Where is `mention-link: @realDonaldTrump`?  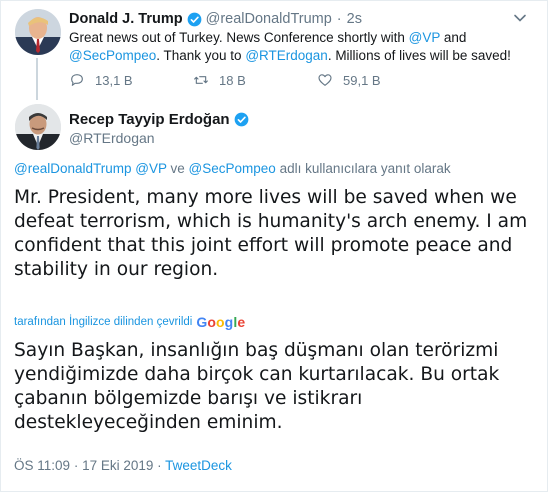
mention-link: @realDonaldTrump is located at coordinates (73, 168).